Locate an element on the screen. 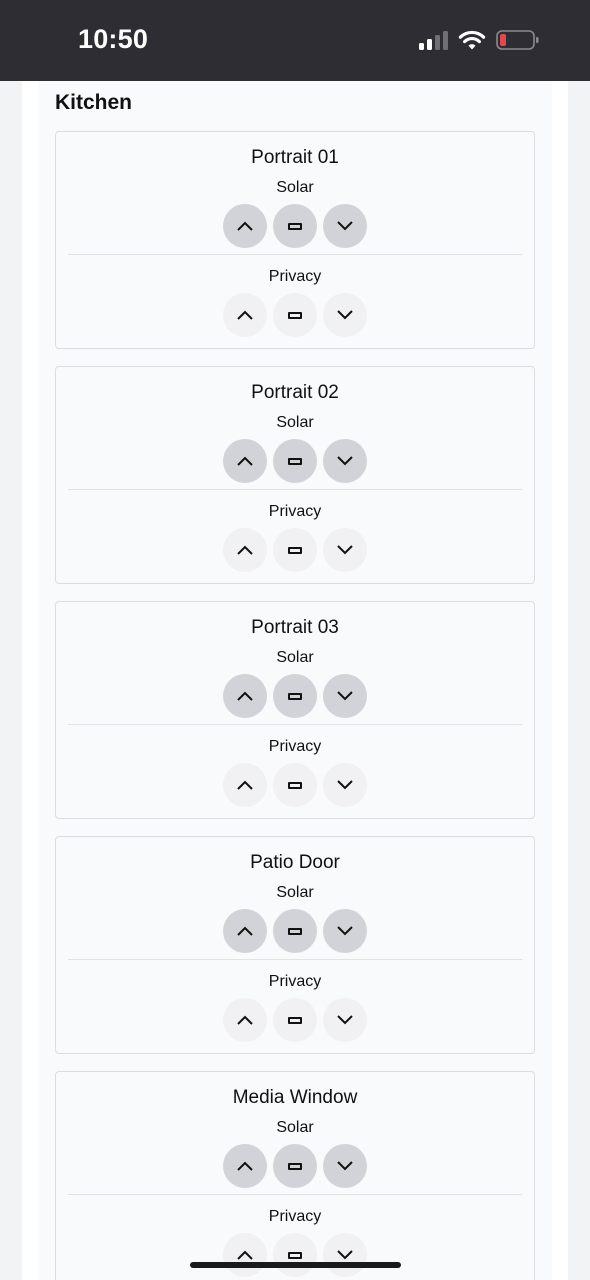  window-card: Portrait 02 Solar Privacy is located at coordinates (295, 475).